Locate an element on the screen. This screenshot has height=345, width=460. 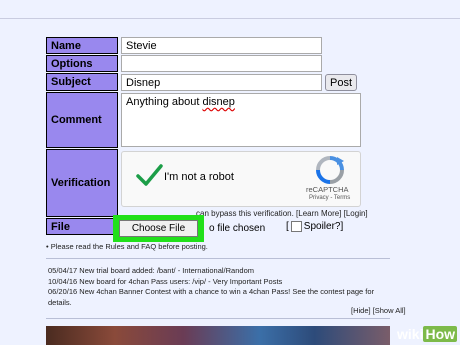
comment-text: Anything about is located at coordinates (164, 102).